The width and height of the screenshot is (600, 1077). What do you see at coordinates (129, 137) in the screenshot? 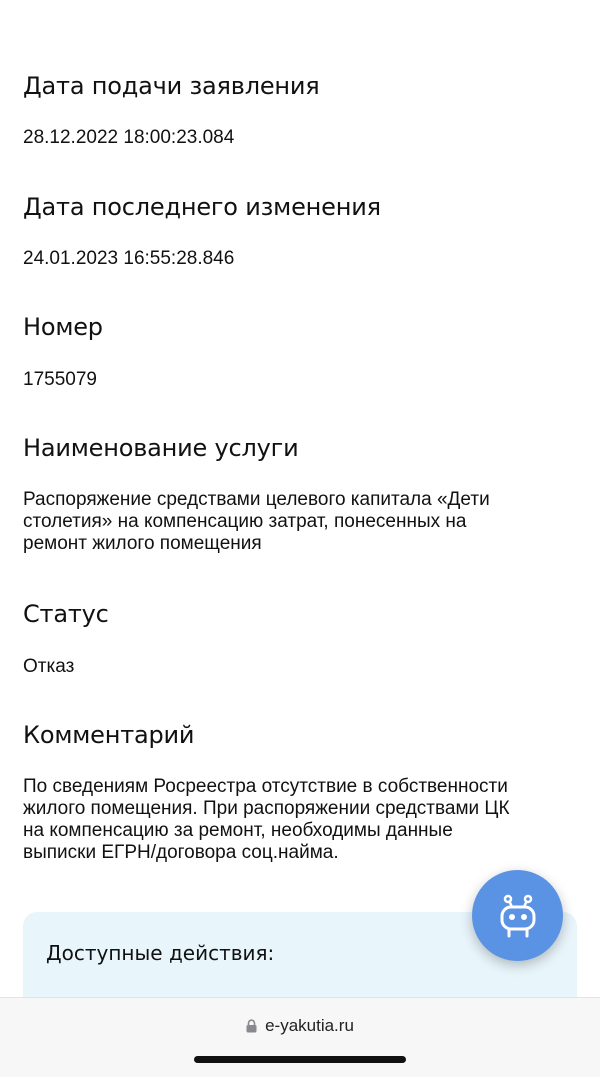
I see `submission-date-value: 28.12.2022 18:00:23.084` at bounding box center [129, 137].